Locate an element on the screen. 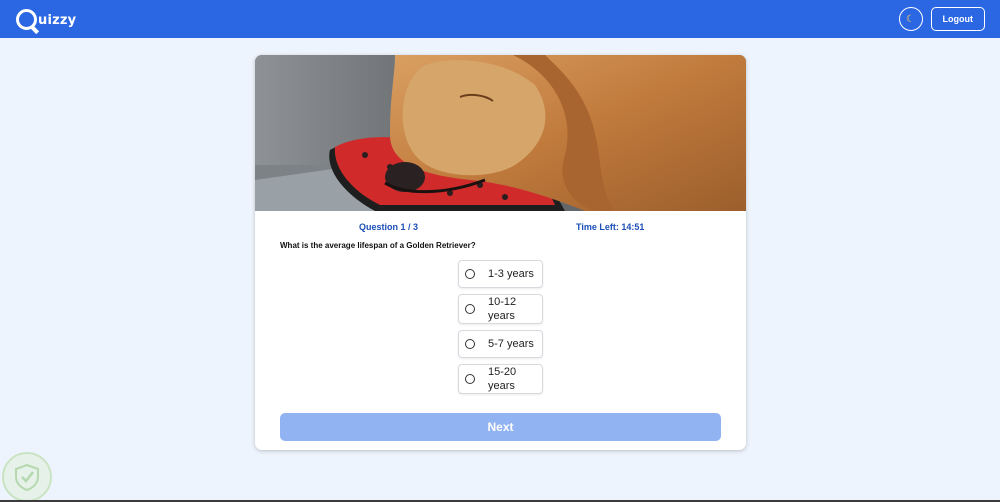 This screenshot has height=502, width=1000. option-label: 15-20 years is located at coordinates (502, 379).